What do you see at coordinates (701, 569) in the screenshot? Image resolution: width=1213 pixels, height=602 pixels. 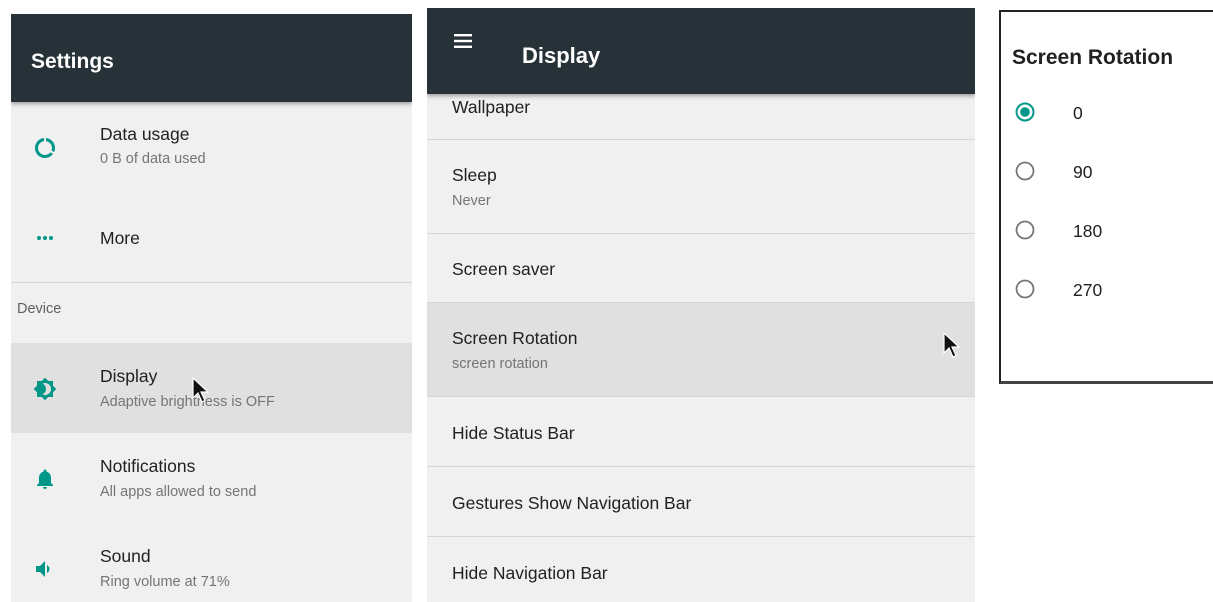 I see `display-item-hide-nav-bar: Hide Navigation Bar` at bounding box center [701, 569].